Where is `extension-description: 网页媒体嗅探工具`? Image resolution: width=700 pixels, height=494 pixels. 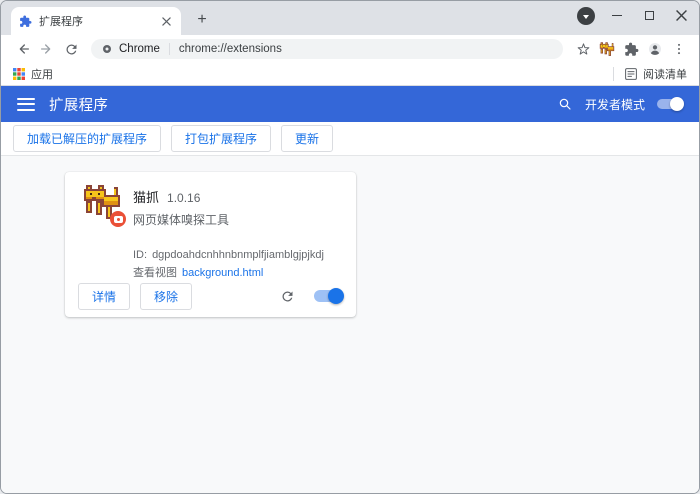 extension-description: 网页媒体嗅探工具 is located at coordinates (181, 220).